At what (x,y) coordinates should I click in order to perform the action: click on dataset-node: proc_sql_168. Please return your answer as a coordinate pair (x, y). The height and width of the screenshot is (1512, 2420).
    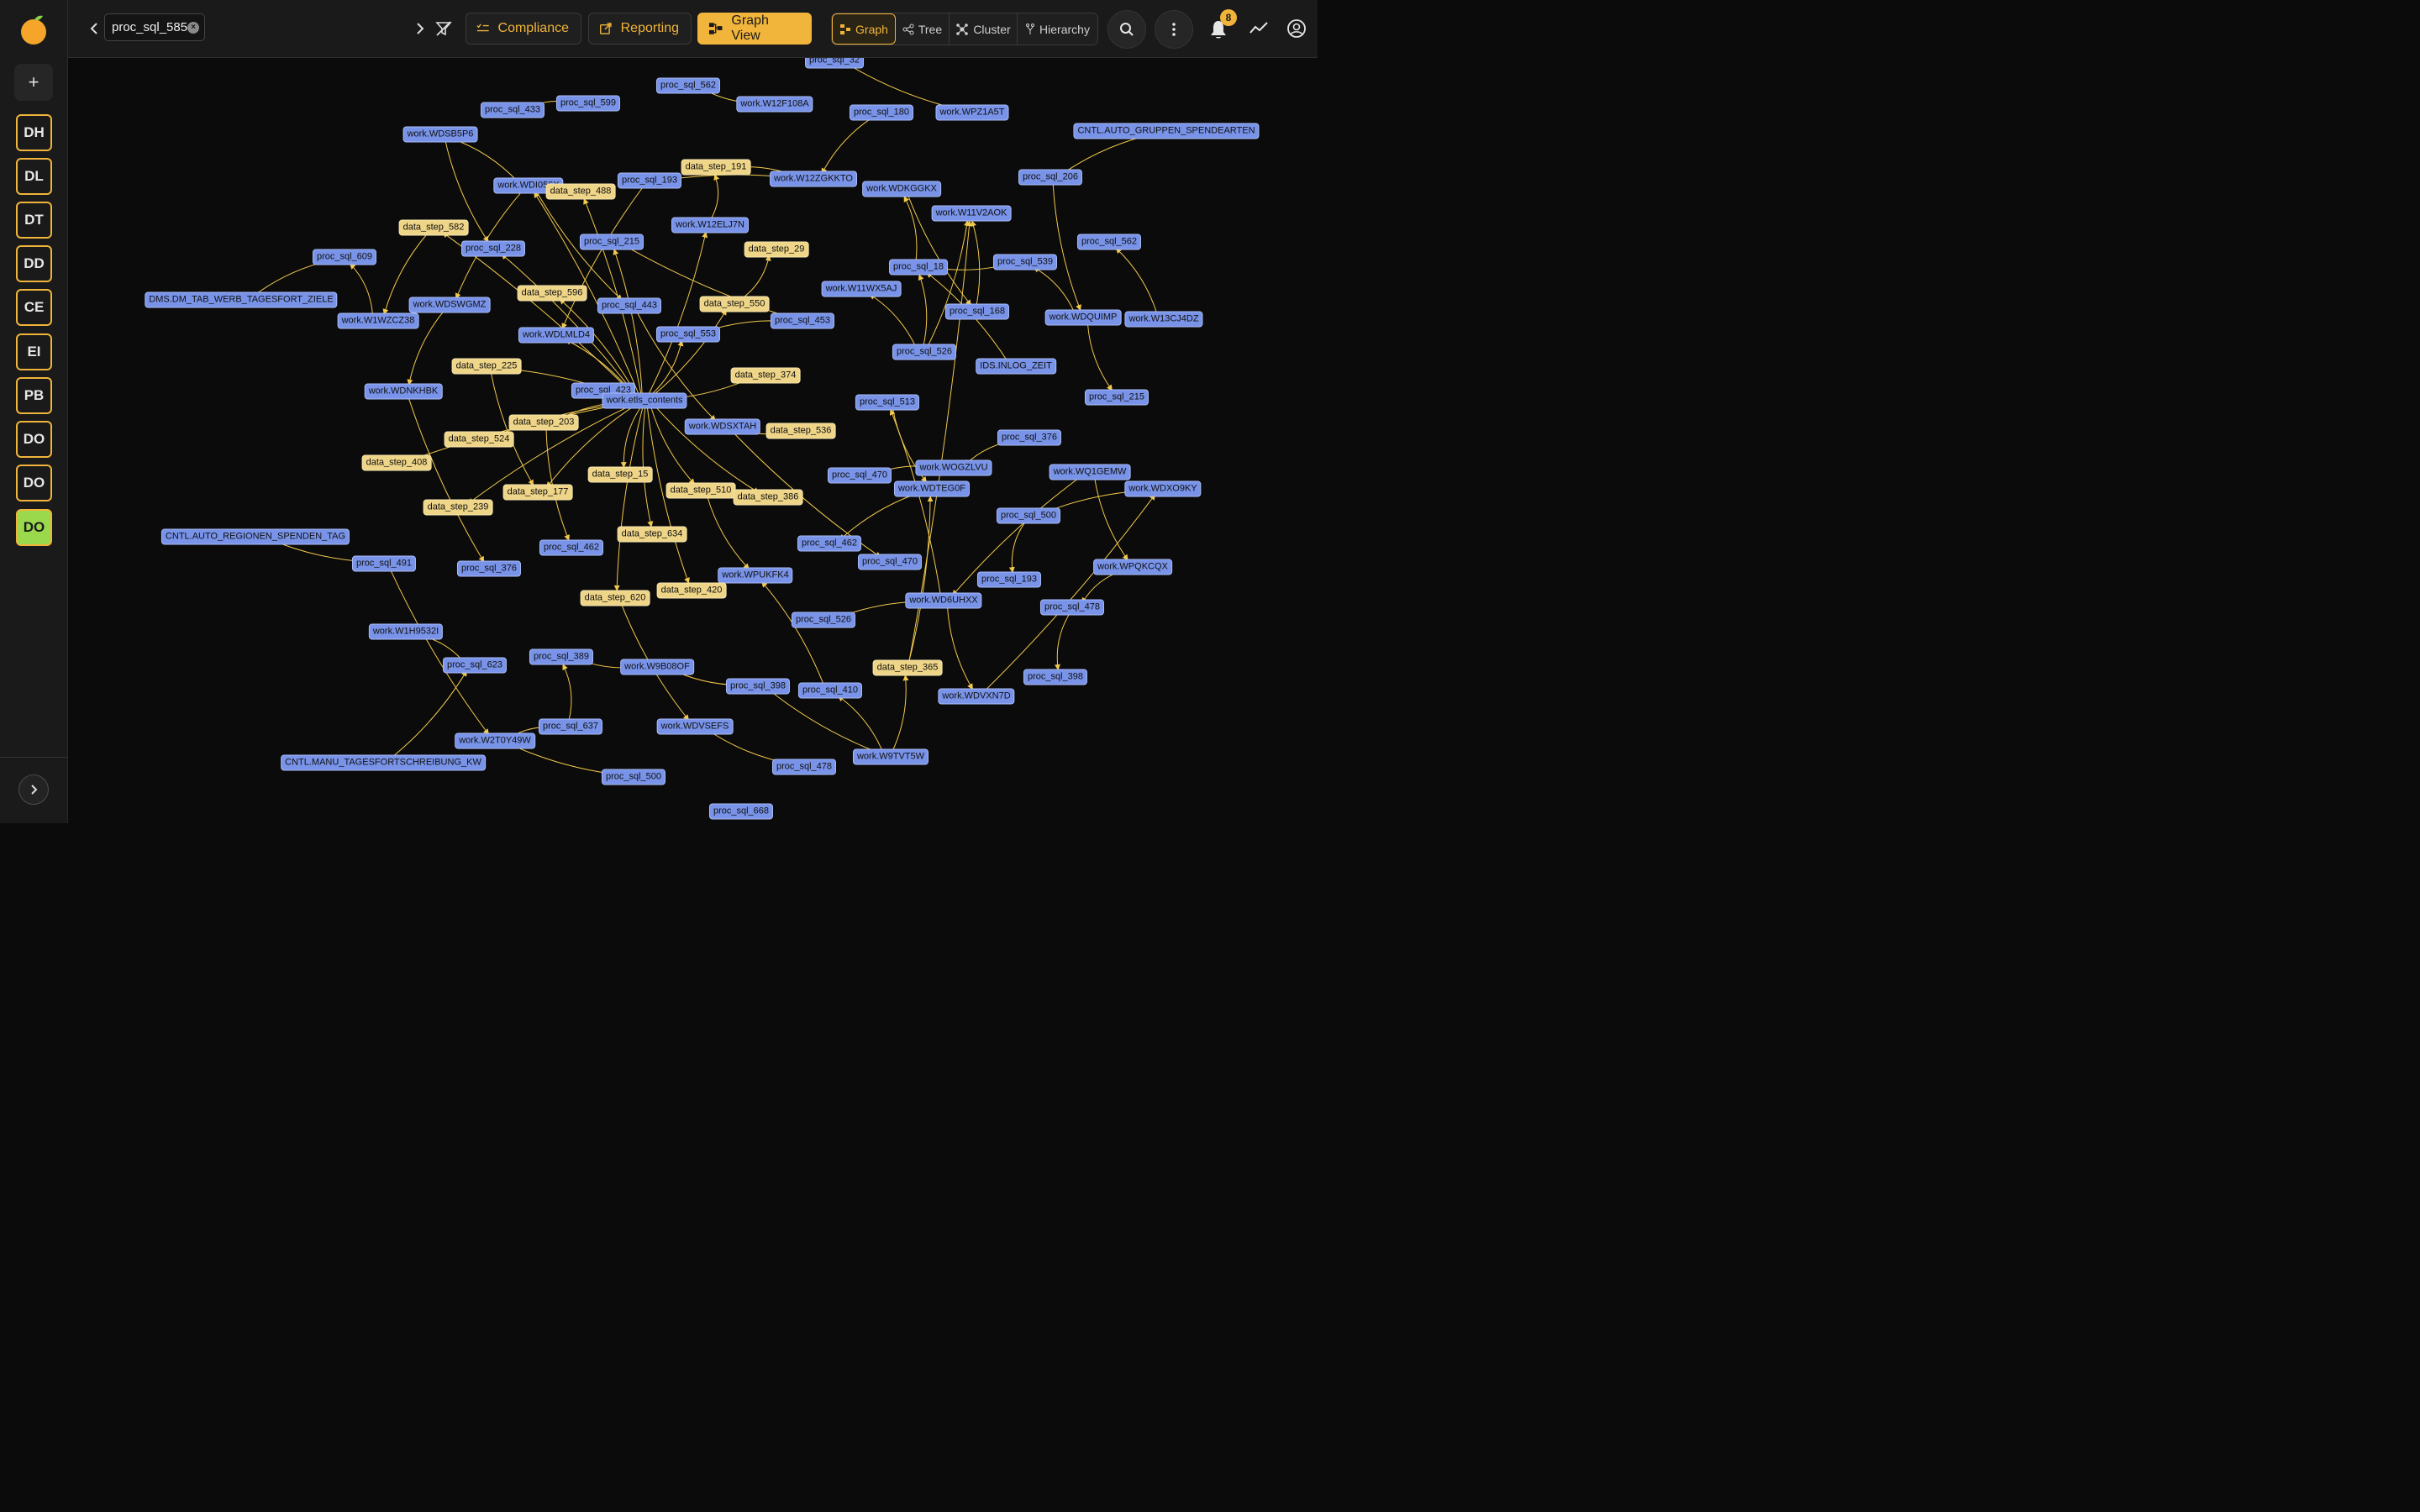
    Looking at the image, I should click on (977, 311).